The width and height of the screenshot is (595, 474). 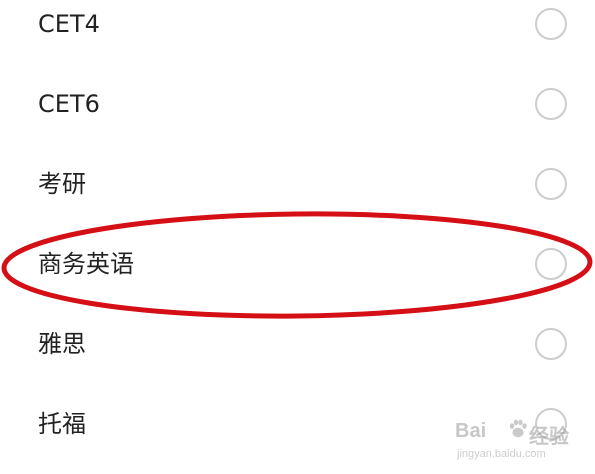 I want to click on option-label: 托福, so click(x=62, y=424).